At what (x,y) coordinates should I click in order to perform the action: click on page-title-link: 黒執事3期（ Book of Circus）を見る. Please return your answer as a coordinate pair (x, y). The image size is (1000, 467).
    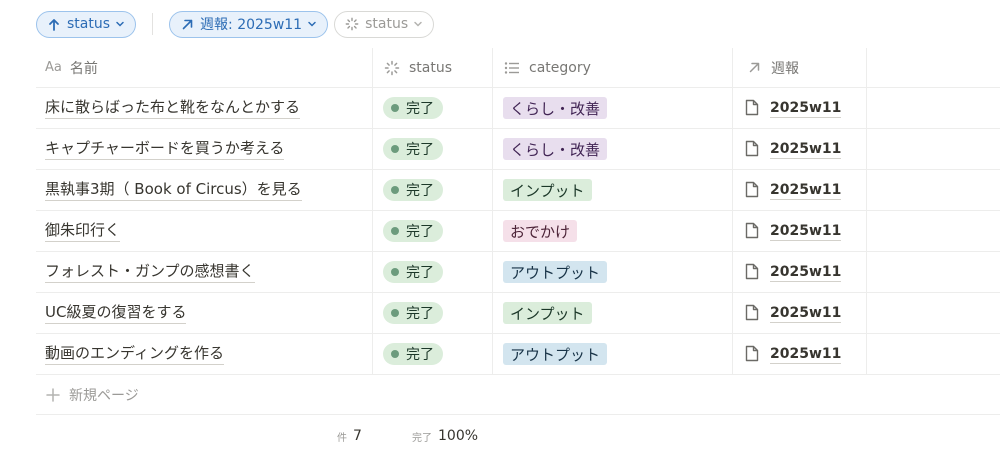
    Looking at the image, I should click on (173, 190).